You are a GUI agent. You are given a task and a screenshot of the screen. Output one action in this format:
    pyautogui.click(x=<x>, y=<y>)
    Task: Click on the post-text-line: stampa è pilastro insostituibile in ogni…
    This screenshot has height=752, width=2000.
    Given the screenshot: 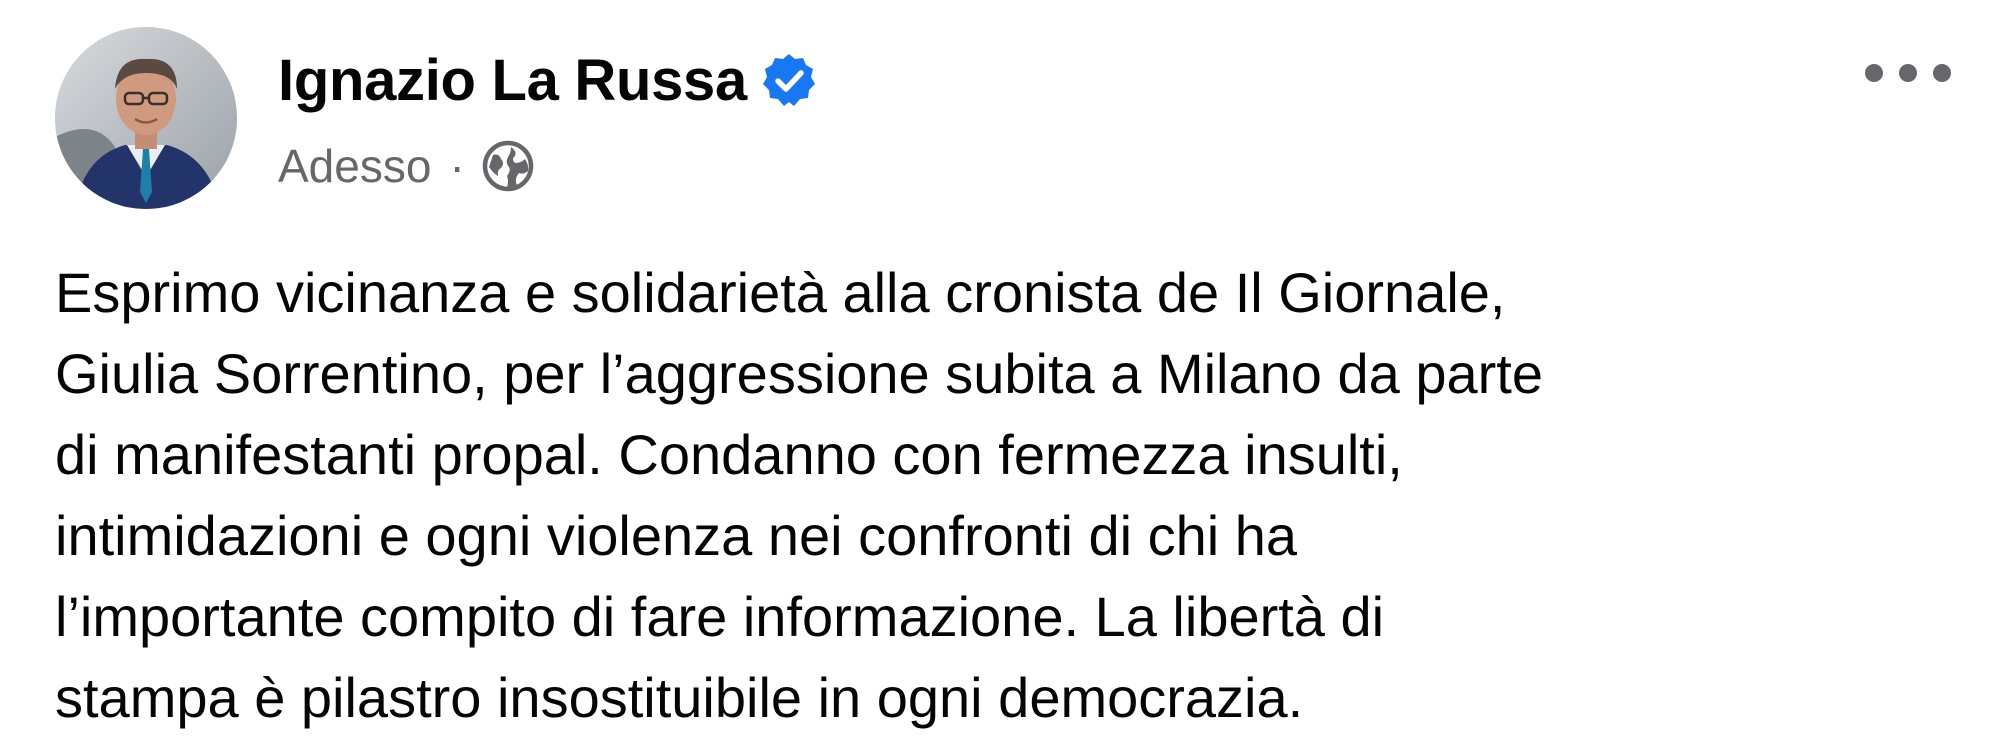 What is the action you would take?
    pyautogui.click(x=679, y=697)
    